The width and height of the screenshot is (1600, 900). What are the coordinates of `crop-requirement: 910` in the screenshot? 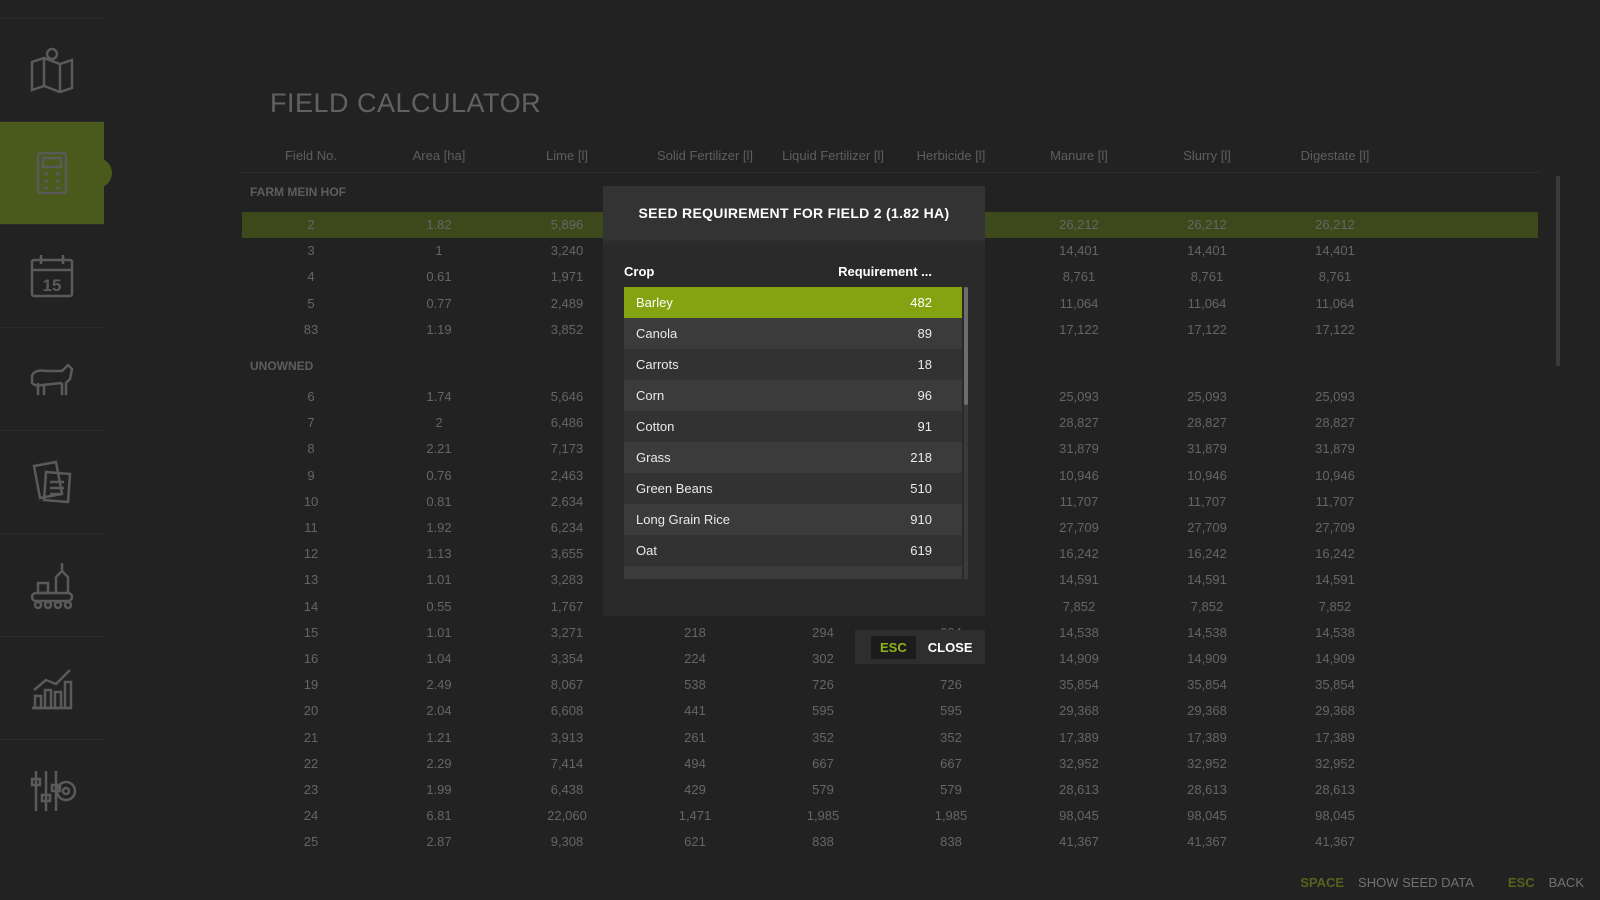 It's located at (921, 519).